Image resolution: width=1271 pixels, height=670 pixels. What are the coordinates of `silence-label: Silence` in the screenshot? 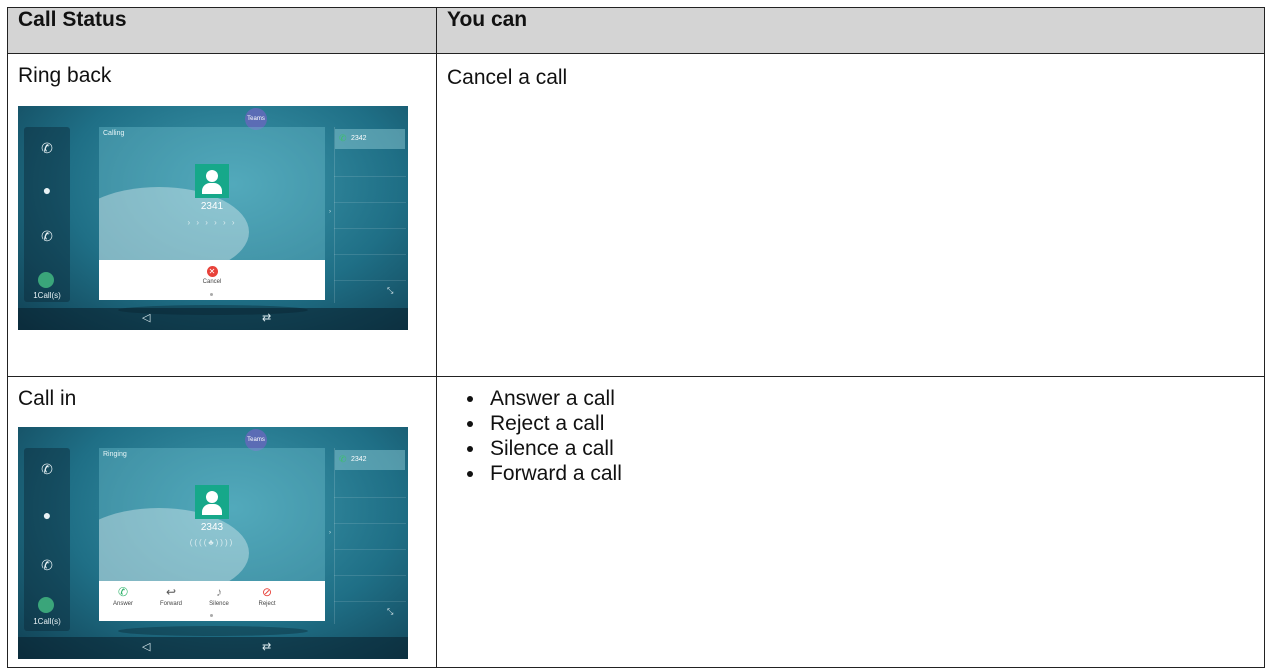 It's located at (219, 604).